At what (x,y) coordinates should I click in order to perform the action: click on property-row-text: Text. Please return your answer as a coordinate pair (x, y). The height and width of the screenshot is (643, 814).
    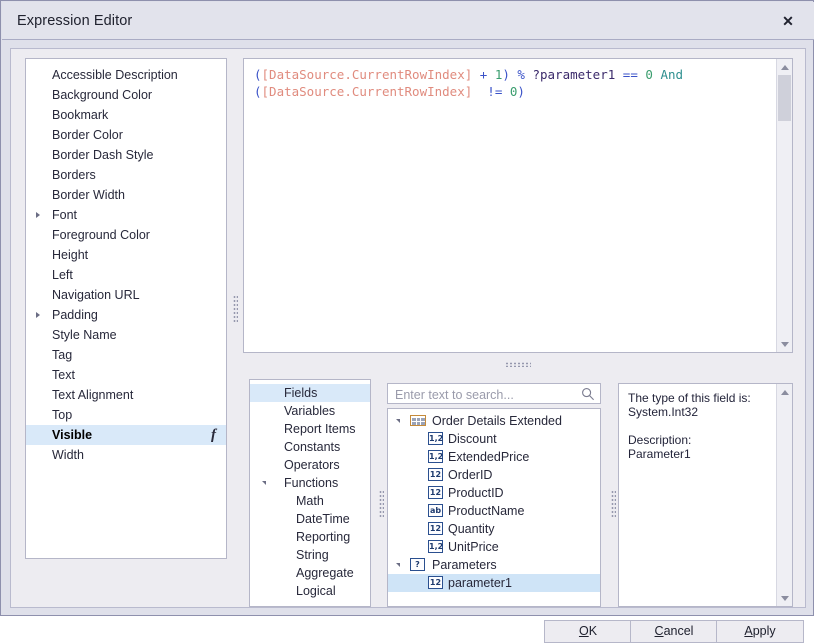
    Looking at the image, I should click on (126, 375).